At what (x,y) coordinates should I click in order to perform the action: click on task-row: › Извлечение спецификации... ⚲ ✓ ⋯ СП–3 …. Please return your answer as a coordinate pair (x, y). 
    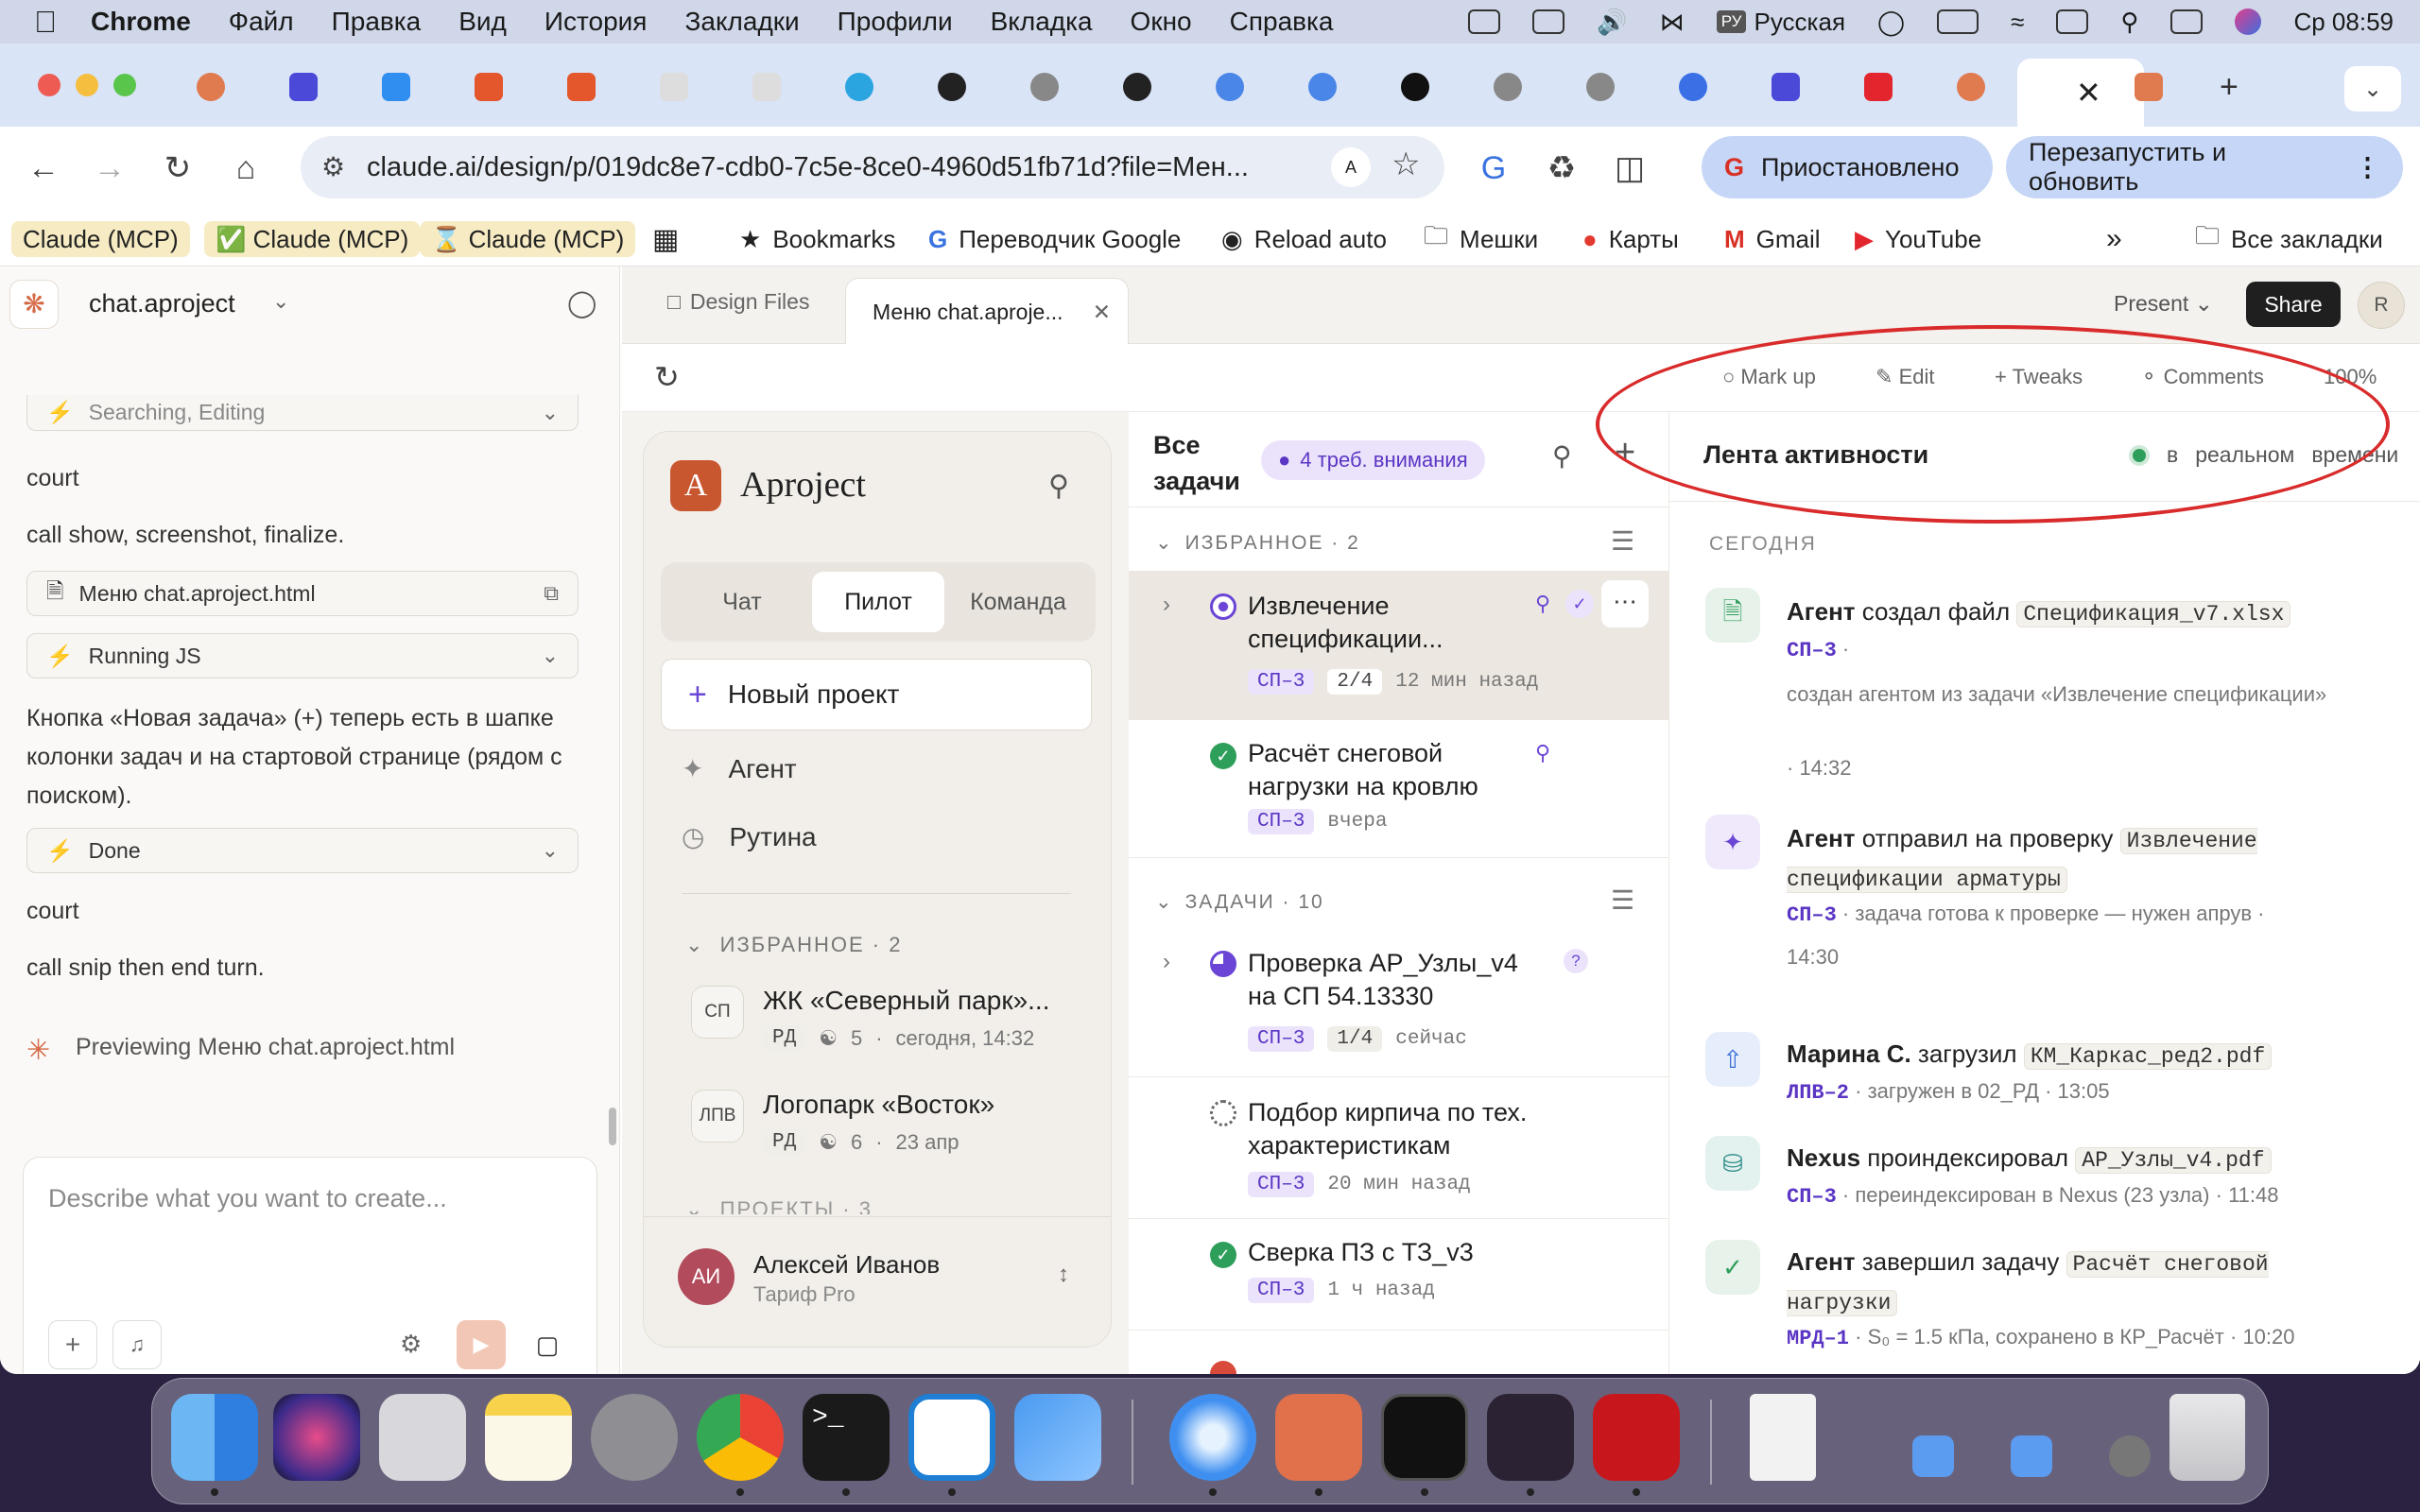
    Looking at the image, I should click on (1399, 645).